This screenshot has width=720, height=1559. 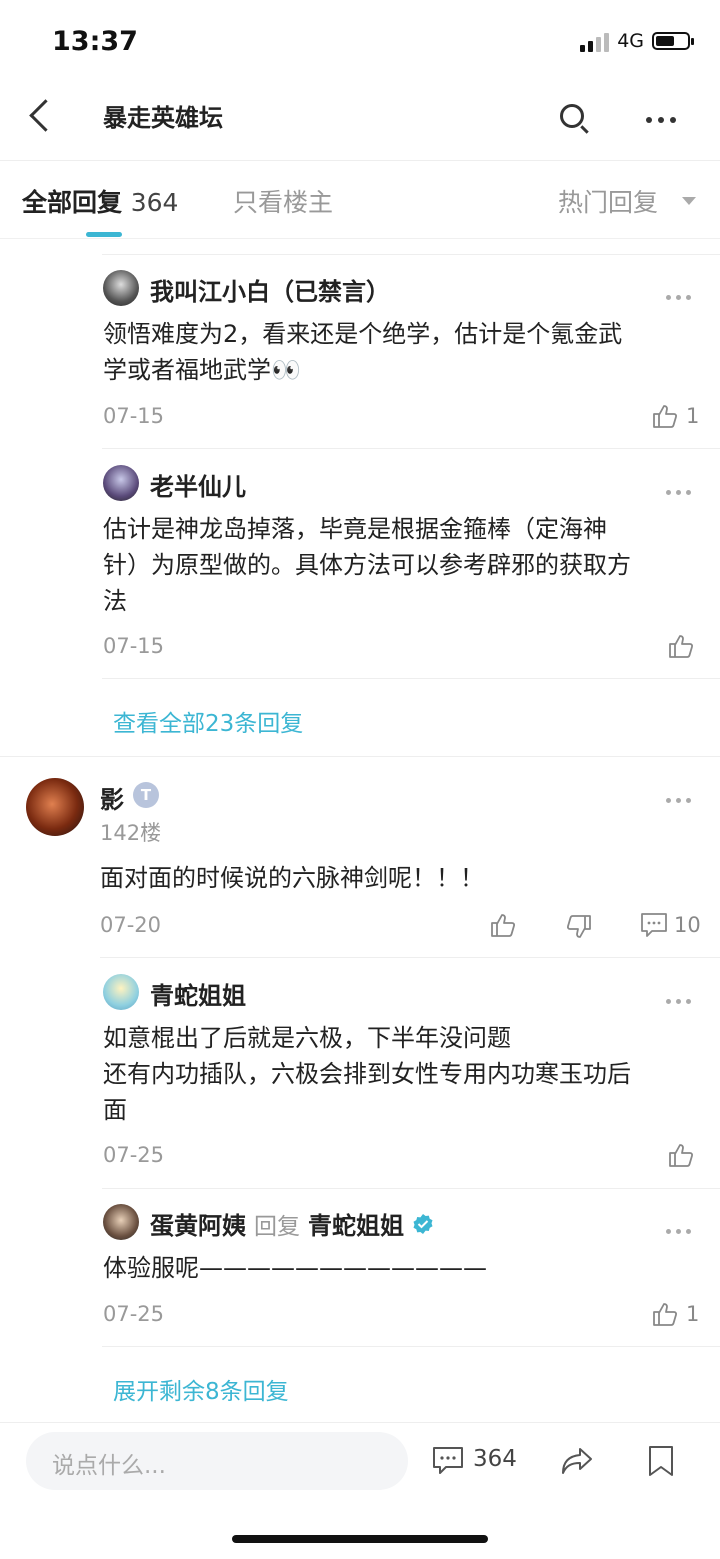 What do you see at coordinates (270, 289) in the screenshot?
I see `reply-username: 我叫江小白（已禁言）` at bounding box center [270, 289].